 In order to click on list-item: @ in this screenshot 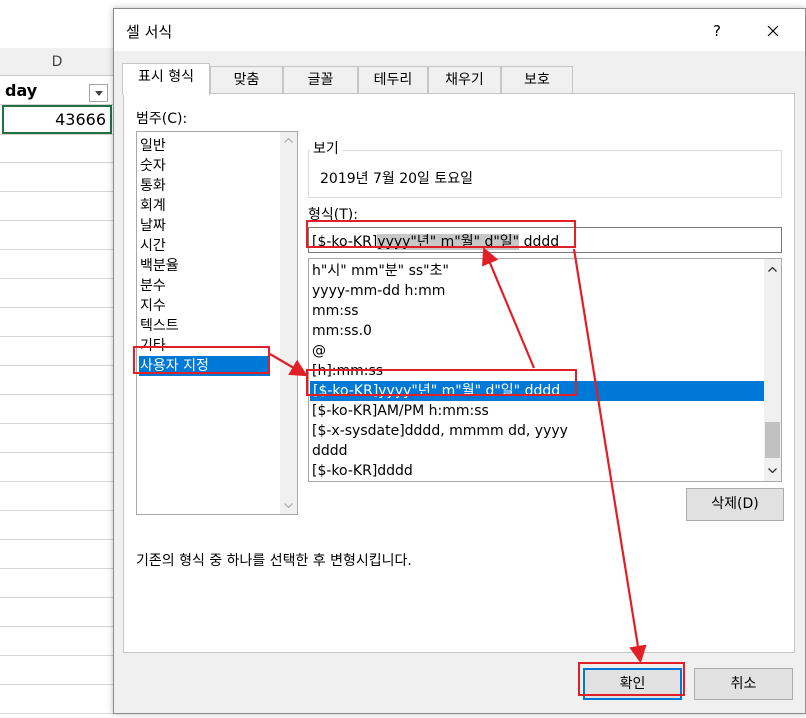, I will do `click(319, 351)`.